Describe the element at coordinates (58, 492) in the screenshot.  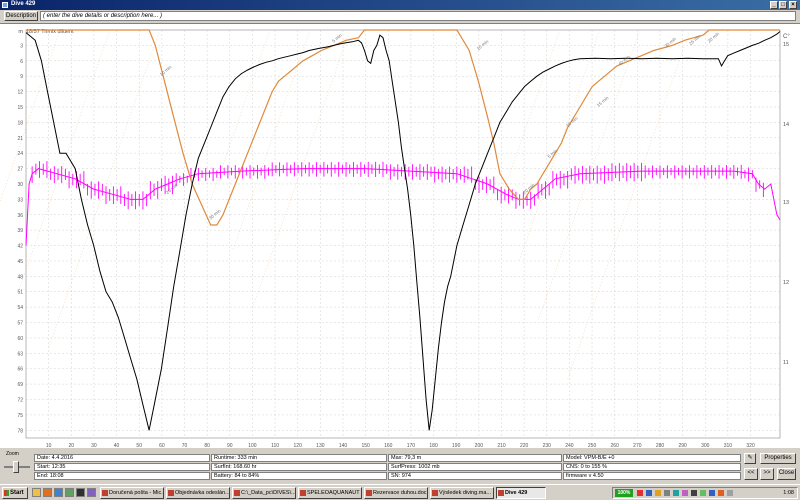
I see `quicklaunch-explorer-icon` at that location.